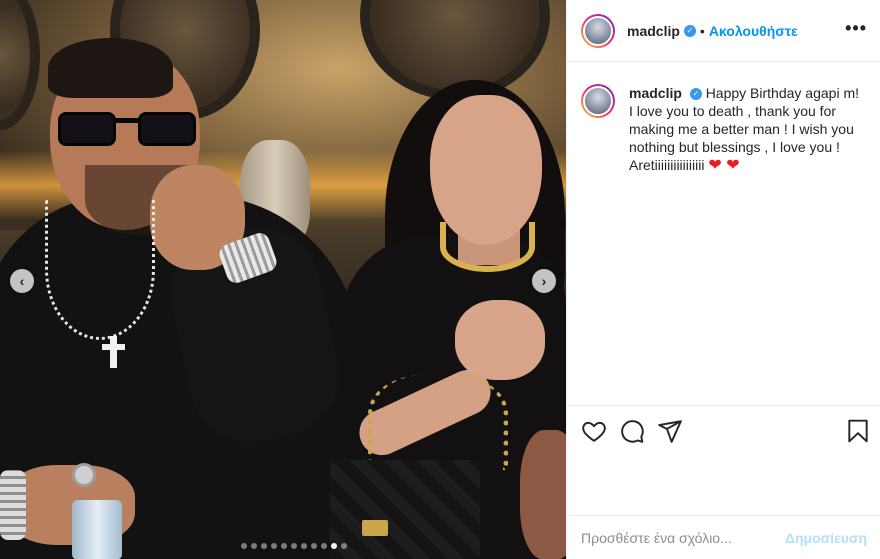 The image size is (880, 559). What do you see at coordinates (110, 68) in the screenshot?
I see `man-hair` at bounding box center [110, 68].